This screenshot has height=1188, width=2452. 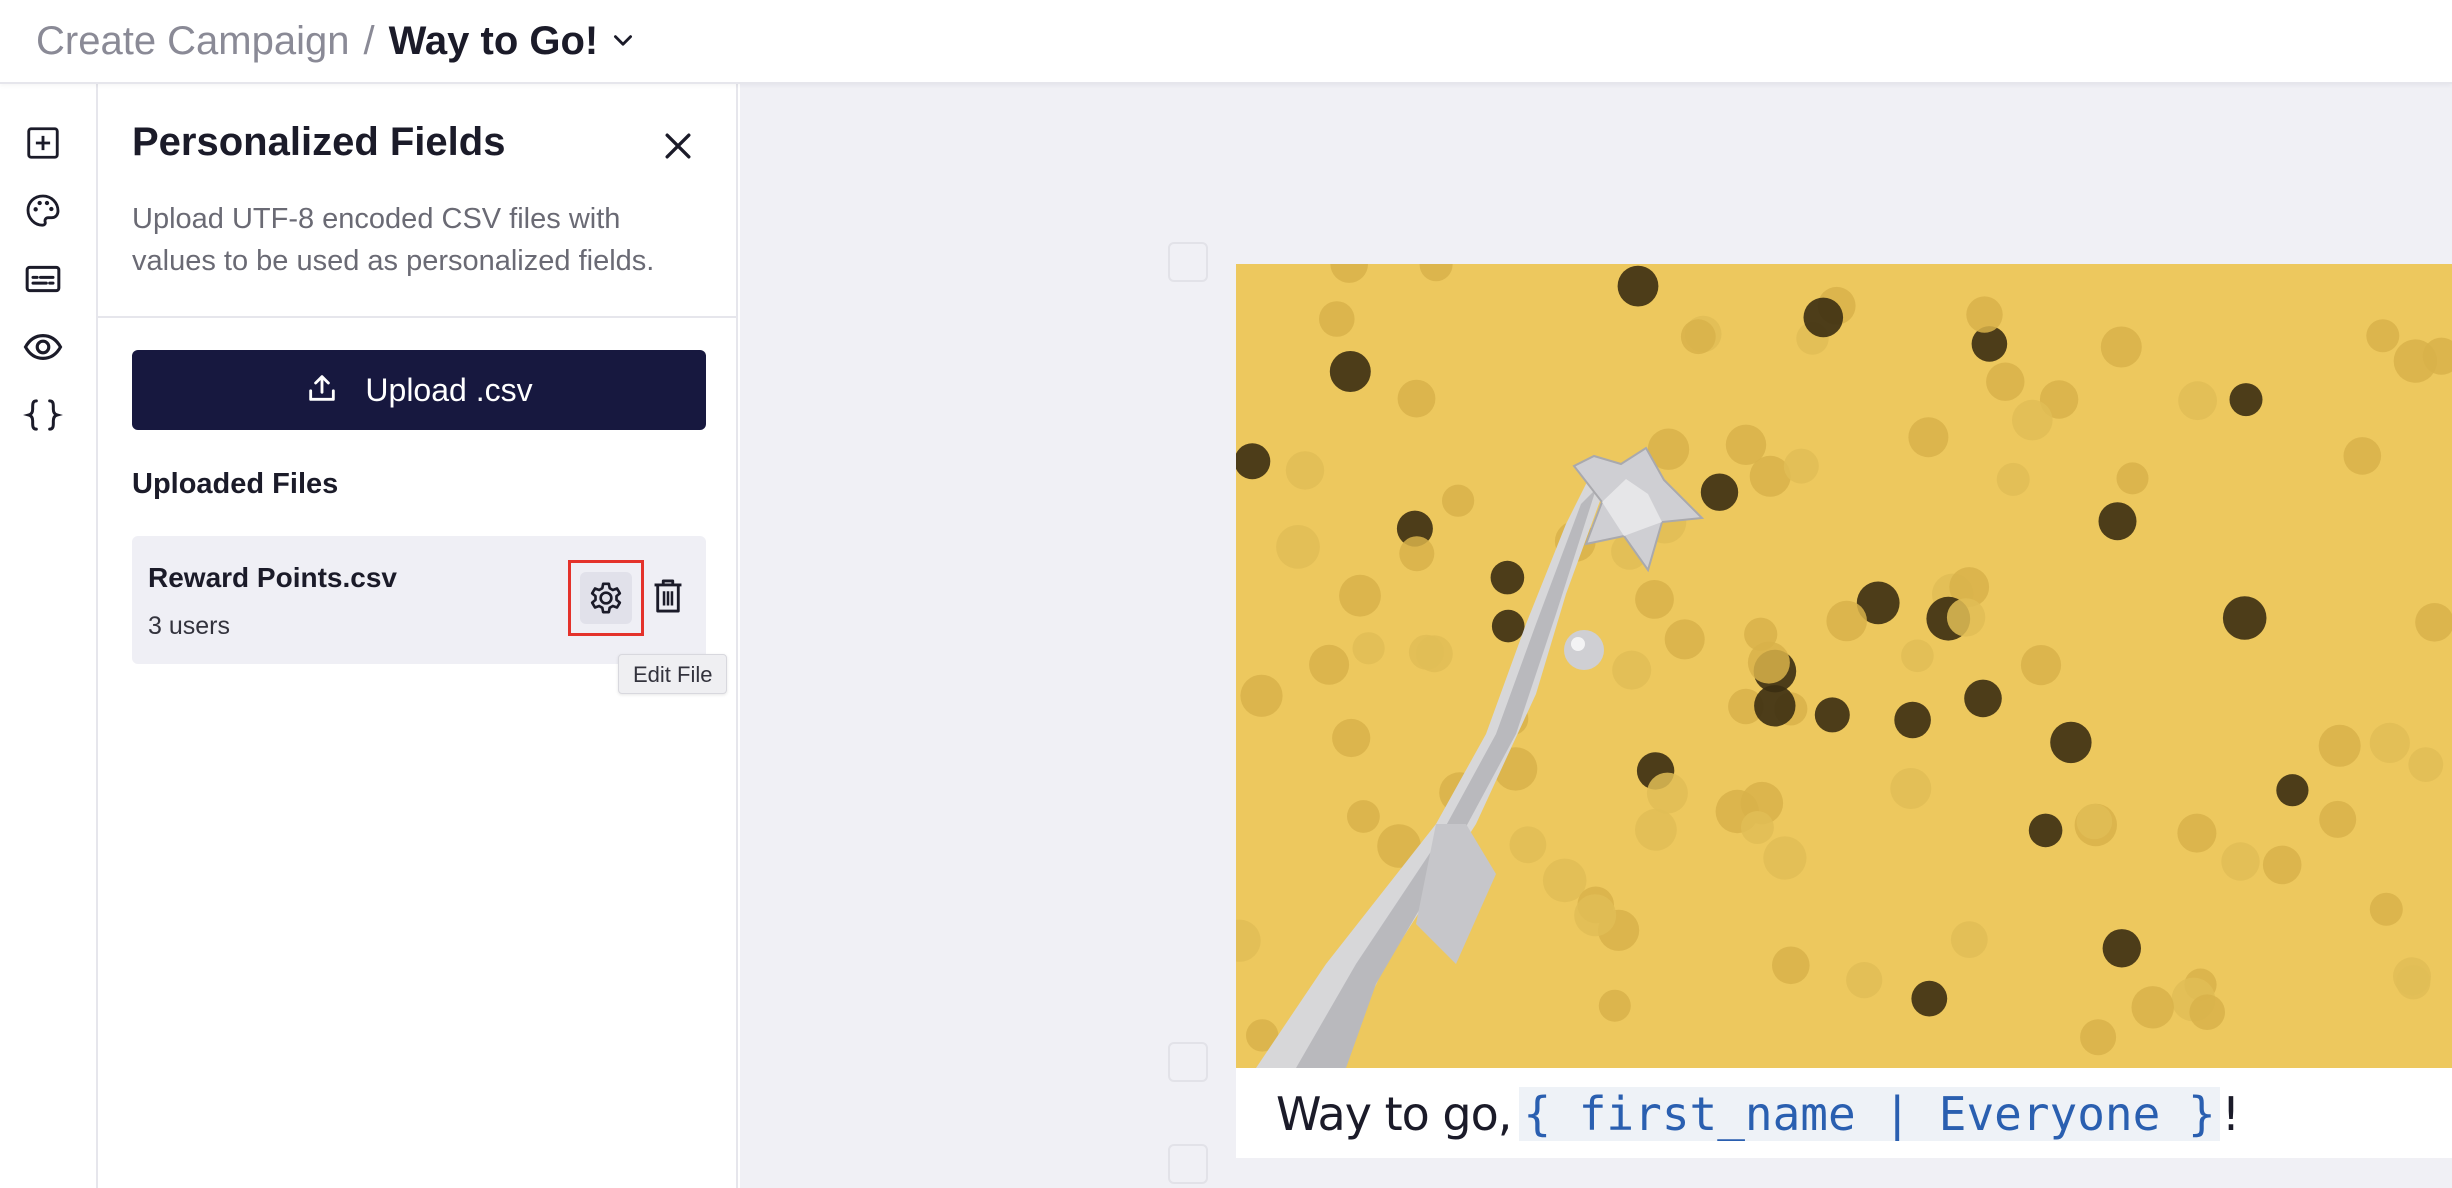 What do you see at coordinates (189, 626) in the screenshot?
I see `file-user-count: 3 users` at bounding box center [189, 626].